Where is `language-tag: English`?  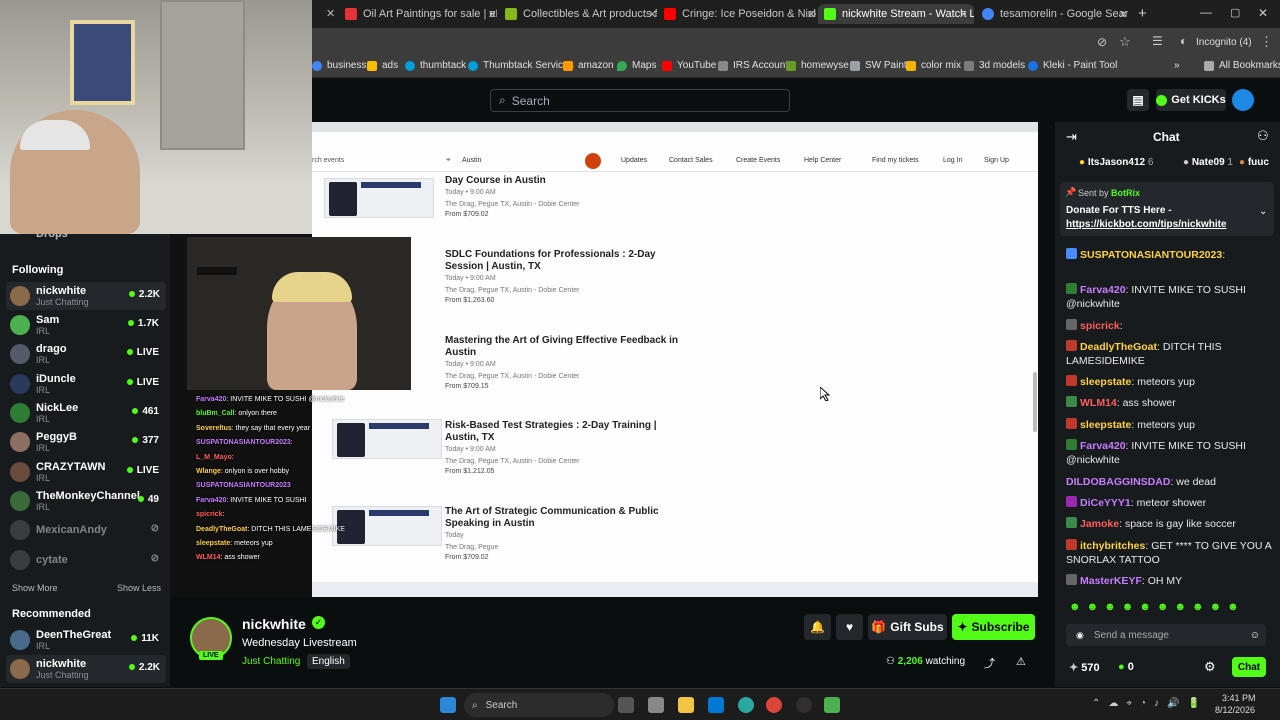 language-tag: English is located at coordinates (328, 661).